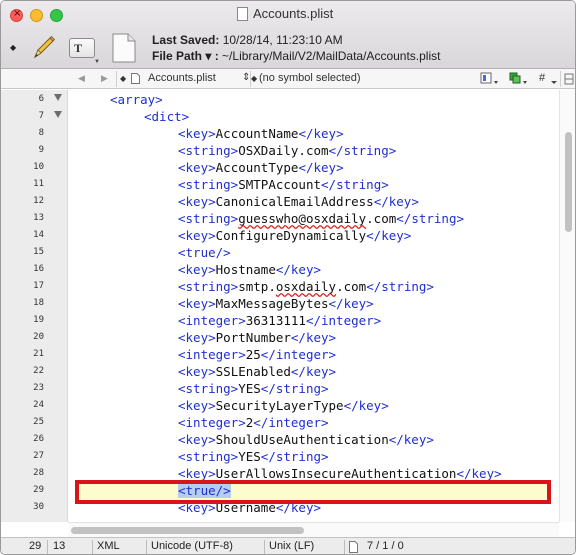  I want to click on code-line: <key>PortNumber</key>, so click(313, 337).